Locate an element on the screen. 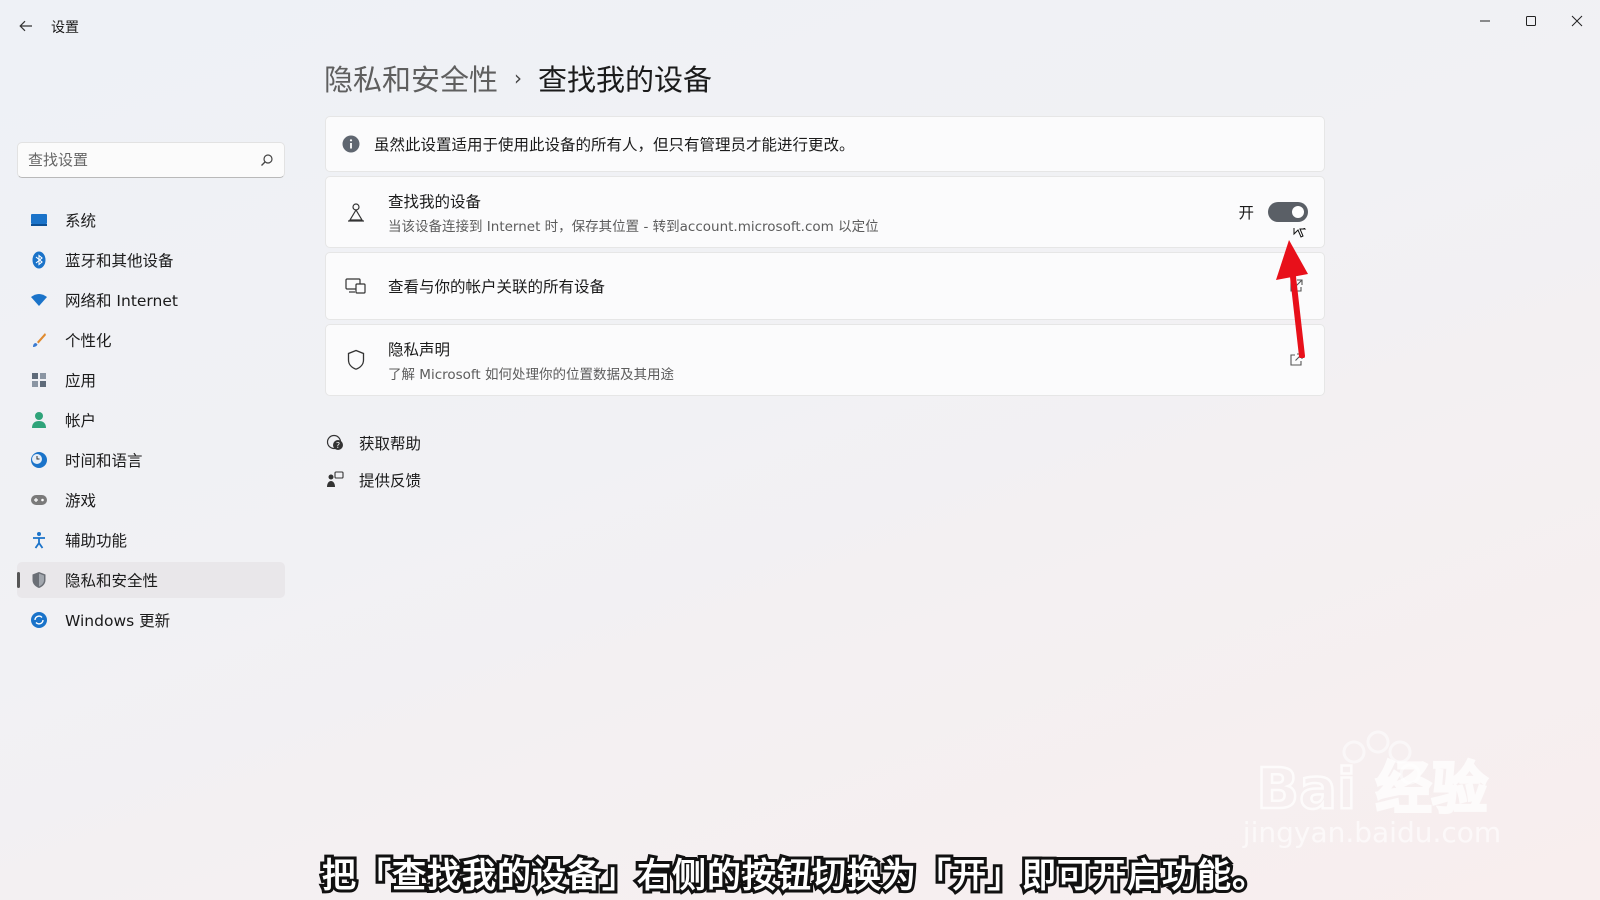 The image size is (1600, 900). sidebar-item-windows-update: Windows 更新 is located at coordinates (151, 620).